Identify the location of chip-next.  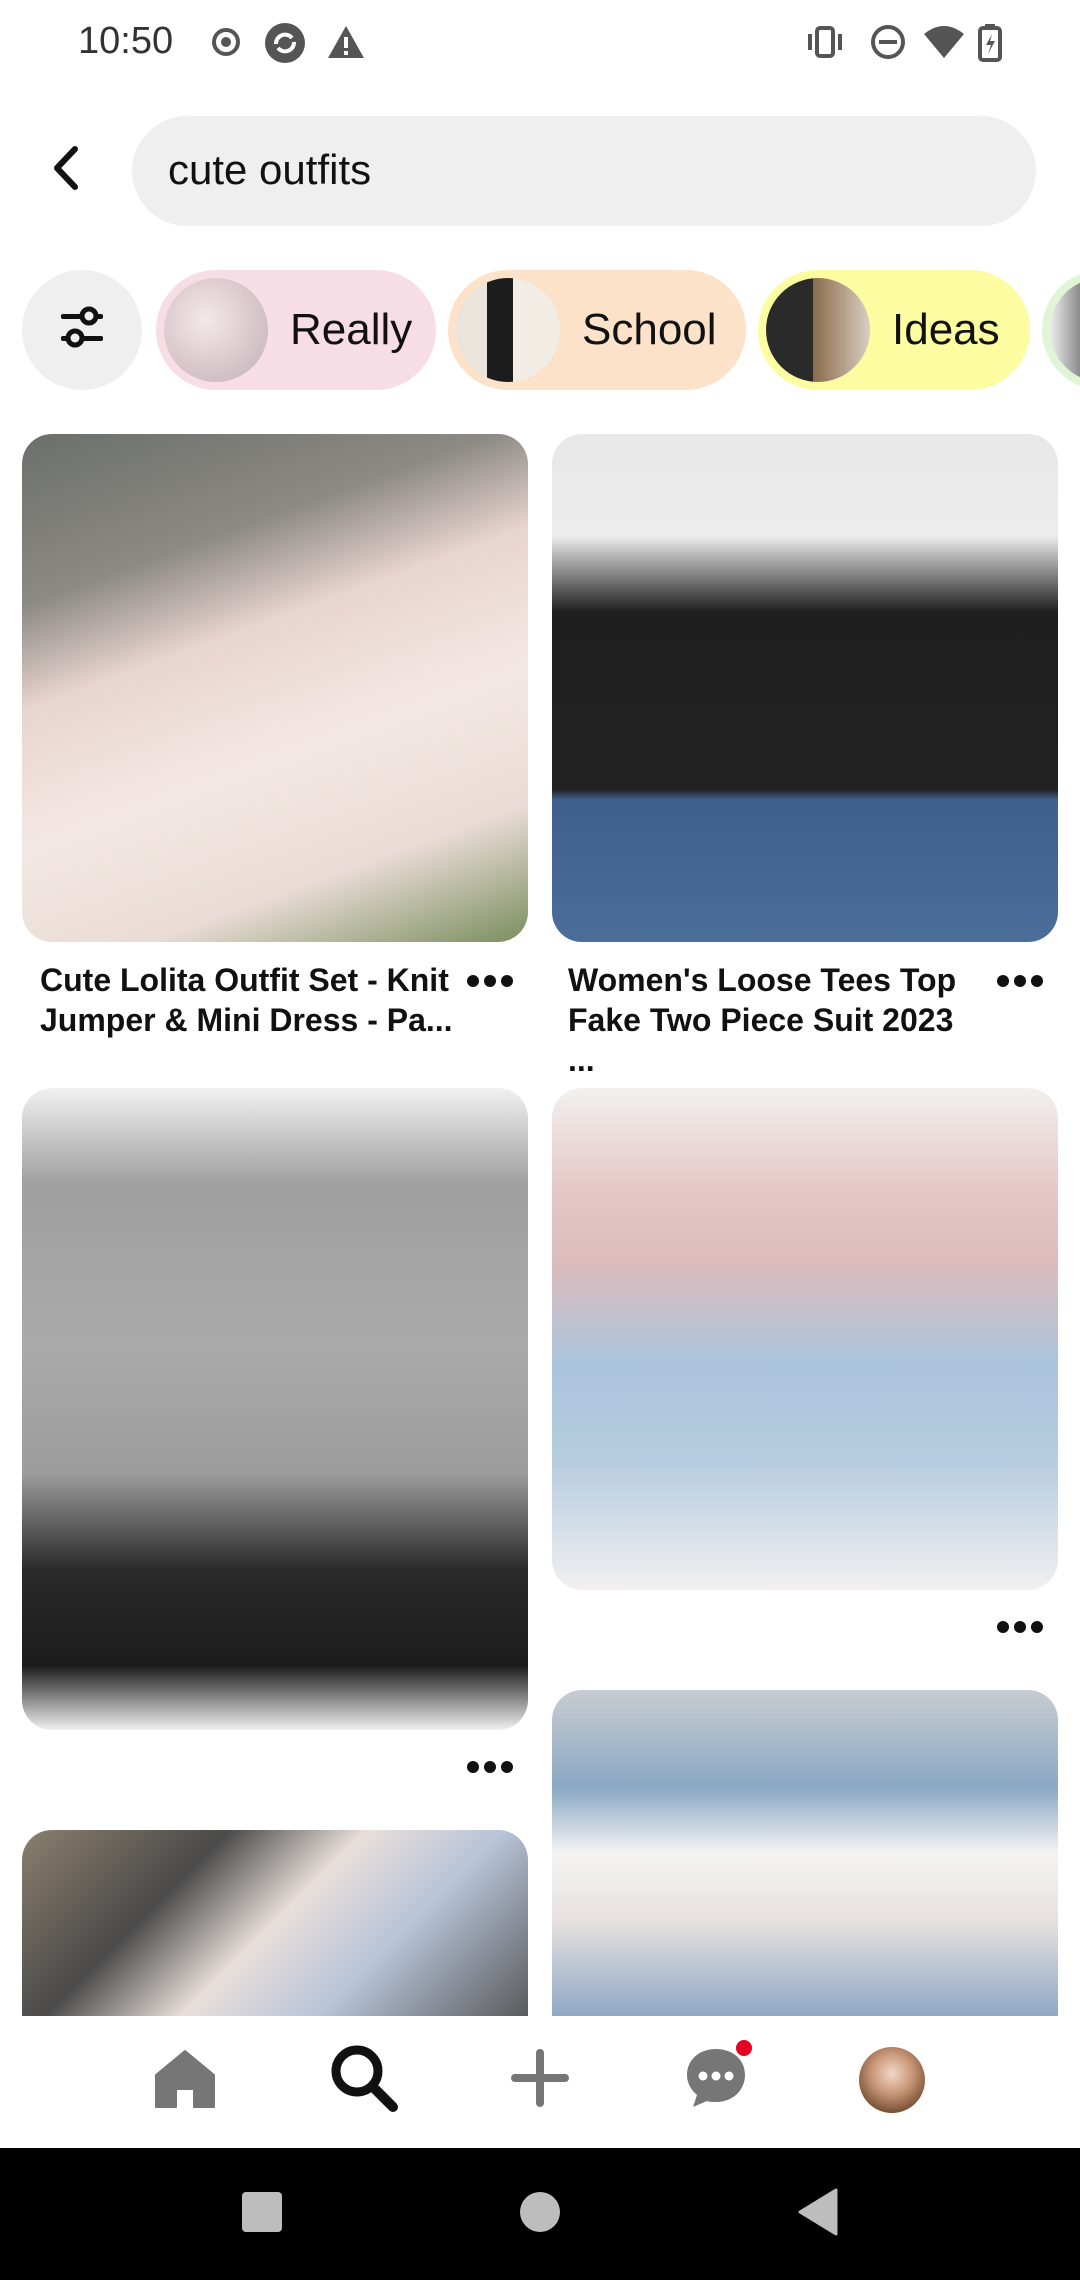
(1061, 330).